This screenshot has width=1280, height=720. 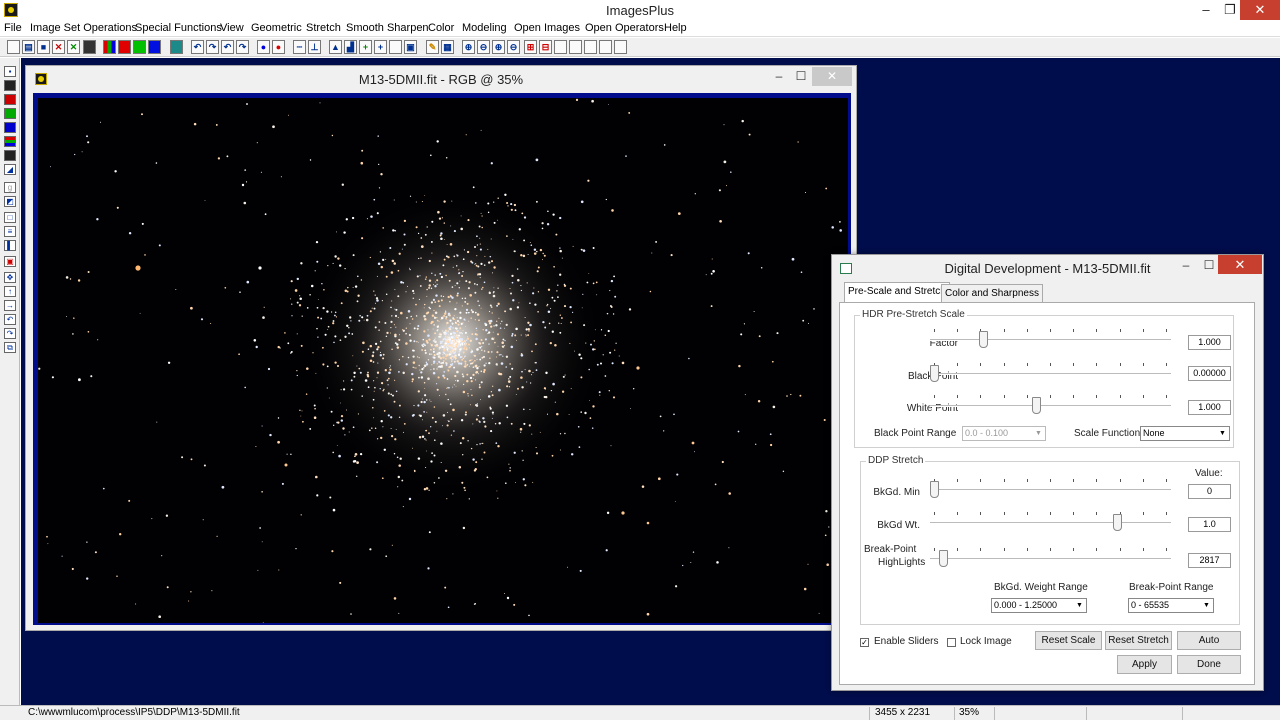 What do you see at coordinates (323, 28) in the screenshot?
I see `menu-stretch: Stretch` at bounding box center [323, 28].